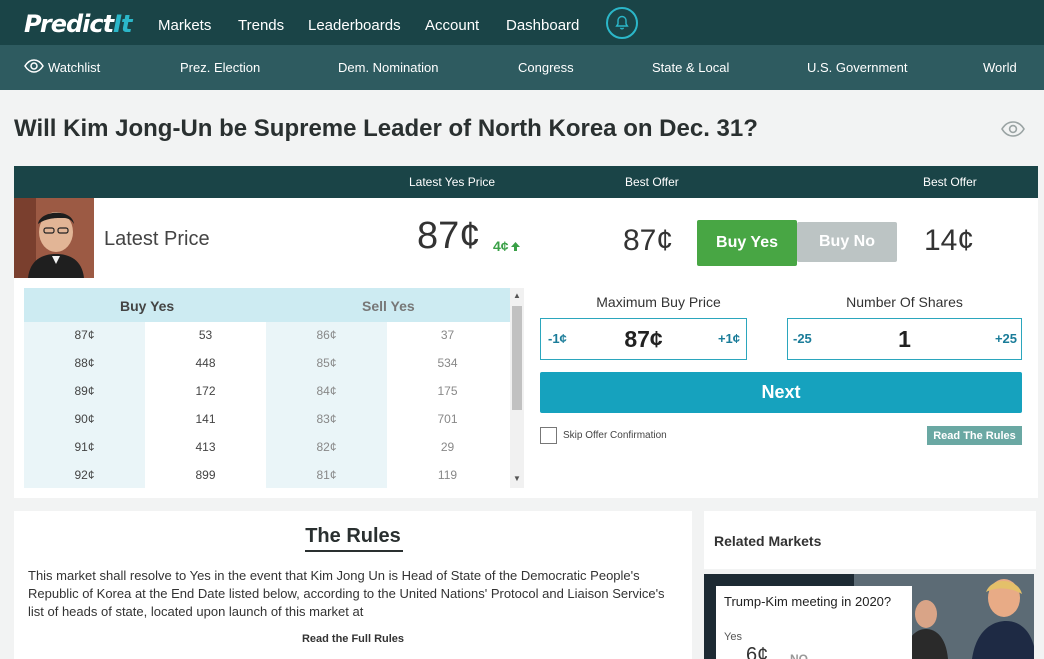 This screenshot has height=659, width=1044. Describe the element at coordinates (526, 182) in the screenshot. I see `price-header: Latest Yes Price Best Offer Best Offer` at that location.